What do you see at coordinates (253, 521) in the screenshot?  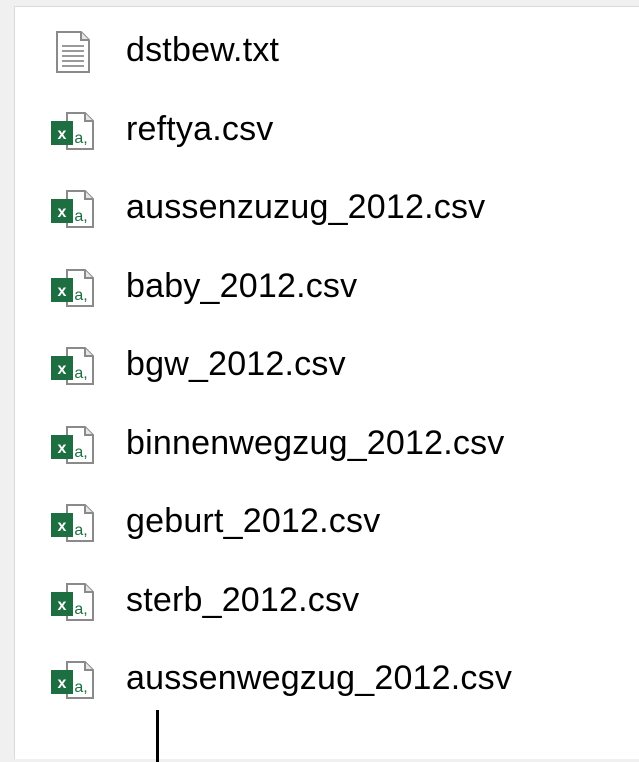 I see `file-name: geburt_2012.csv` at bounding box center [253, 521].